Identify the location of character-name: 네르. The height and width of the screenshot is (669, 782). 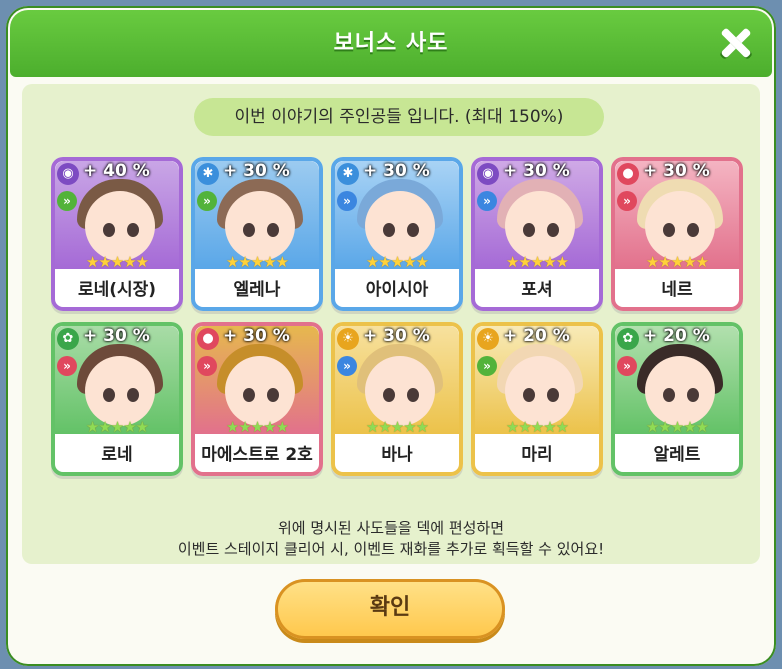
(677, 290).